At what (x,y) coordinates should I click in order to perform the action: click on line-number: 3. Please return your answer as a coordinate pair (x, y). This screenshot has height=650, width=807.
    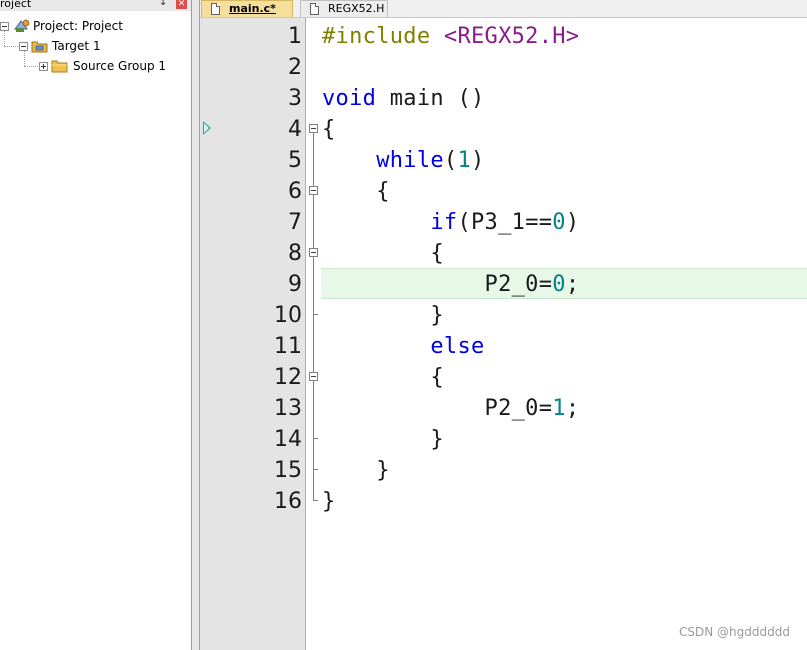
    Looking at the image, I should click on (295, 98).